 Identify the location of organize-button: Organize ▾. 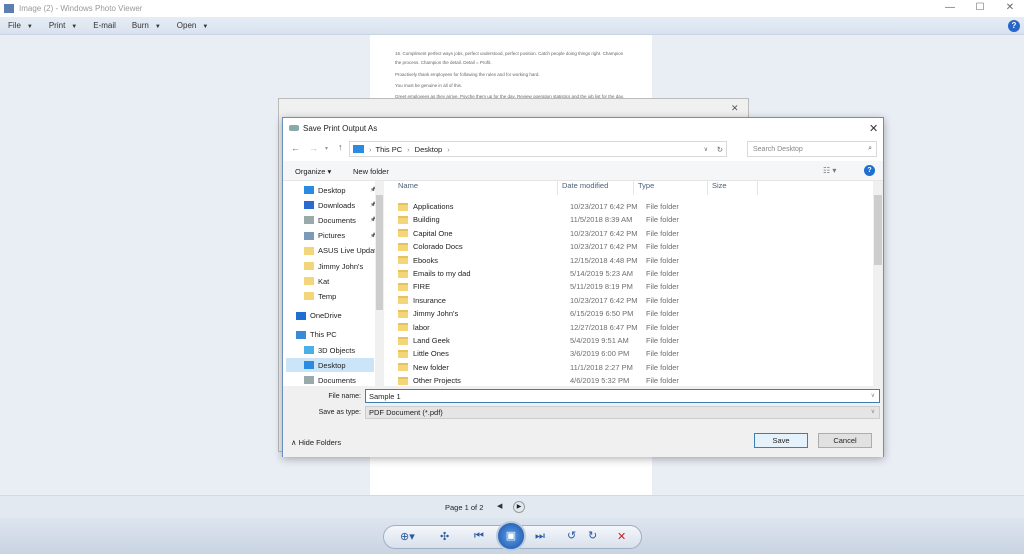
(313, 171).